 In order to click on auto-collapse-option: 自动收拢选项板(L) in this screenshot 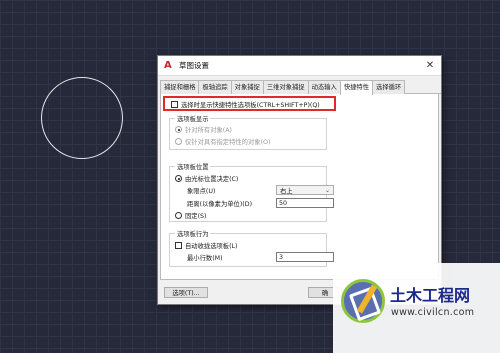, I will do `click(206, 245)`.